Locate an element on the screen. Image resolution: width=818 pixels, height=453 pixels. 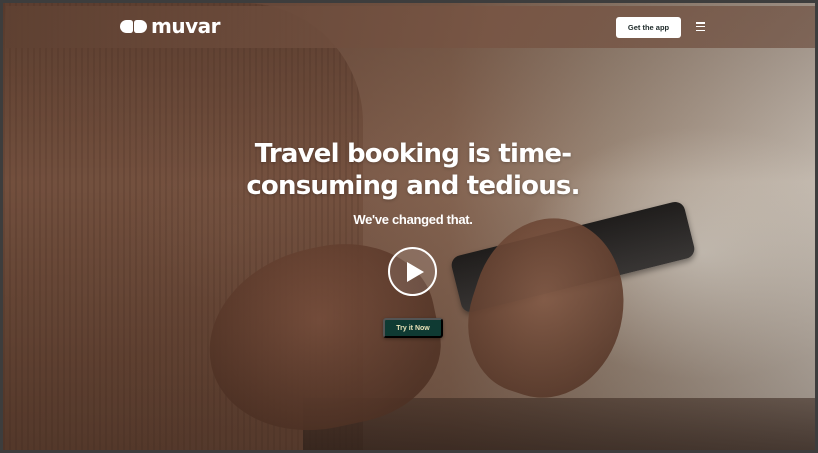
hamburger-menu-icon is located at coordinates (700, 26).